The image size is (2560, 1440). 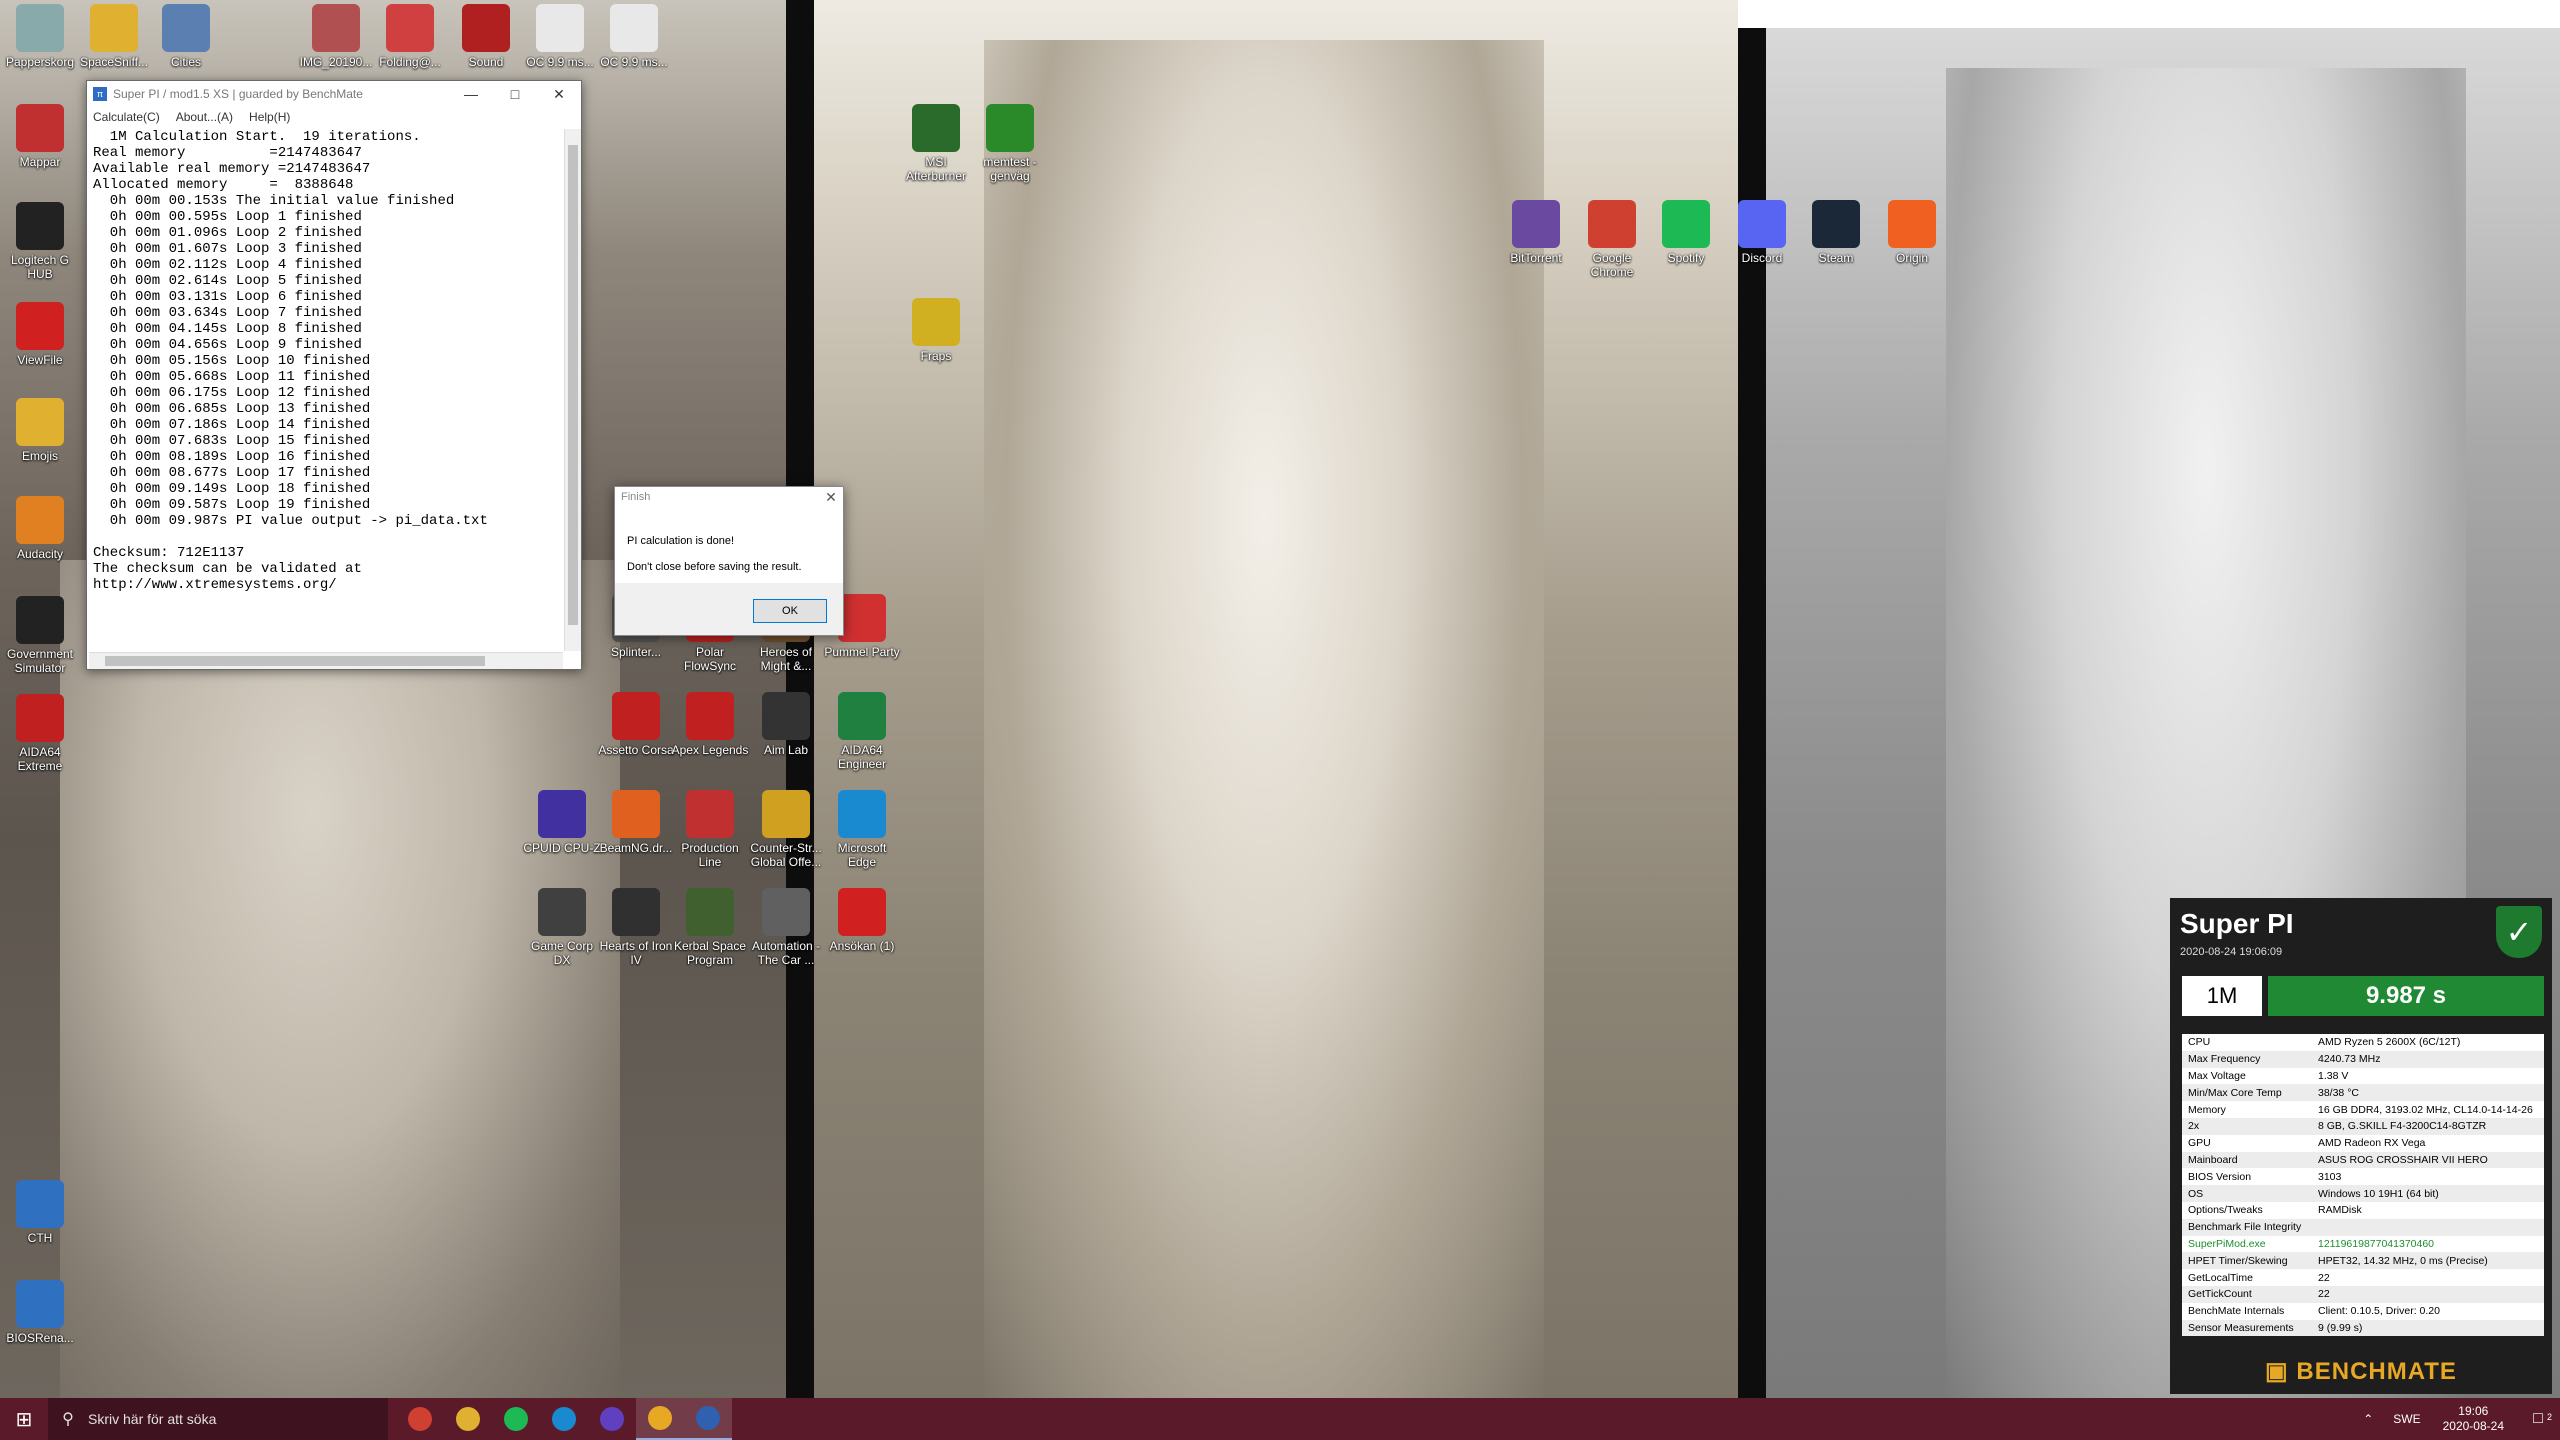 I want to click on desktop-icon-aida-eng: AIDA64 Engineer, so click(x=862, y=731).